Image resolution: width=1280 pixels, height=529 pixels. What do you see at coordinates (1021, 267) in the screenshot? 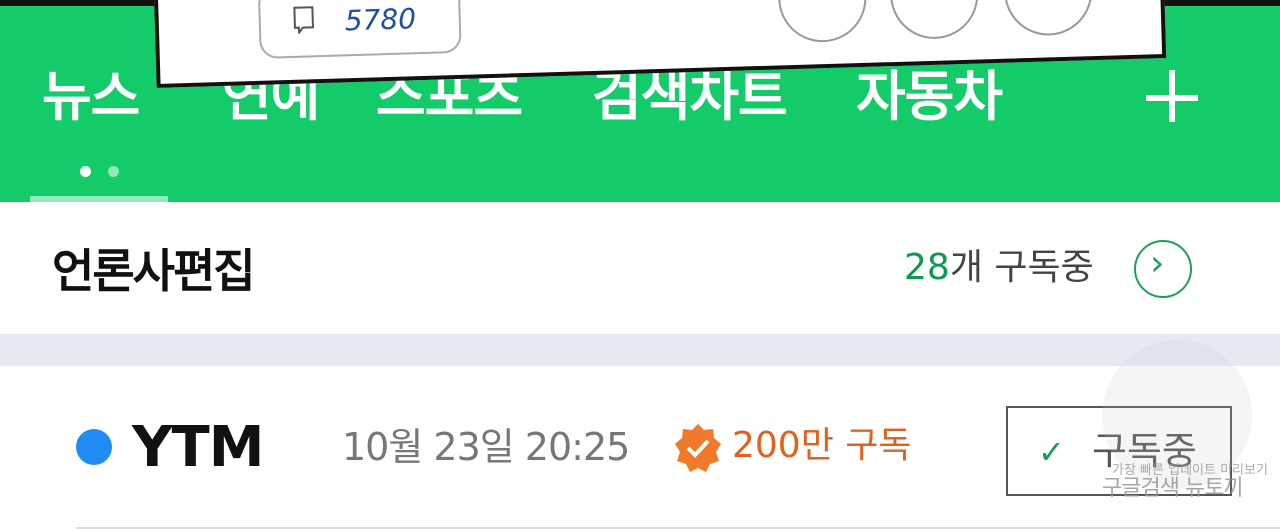
I see `subscription-suffix: 개 구독중` at bounding box center [1021, 267].